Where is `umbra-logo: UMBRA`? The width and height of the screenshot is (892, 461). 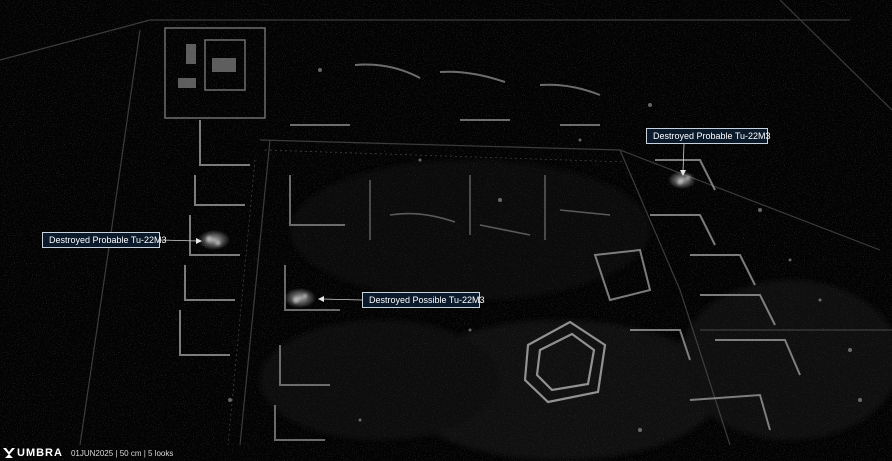
umbra-logo: UMBRA is located at coordinates (33, 453).